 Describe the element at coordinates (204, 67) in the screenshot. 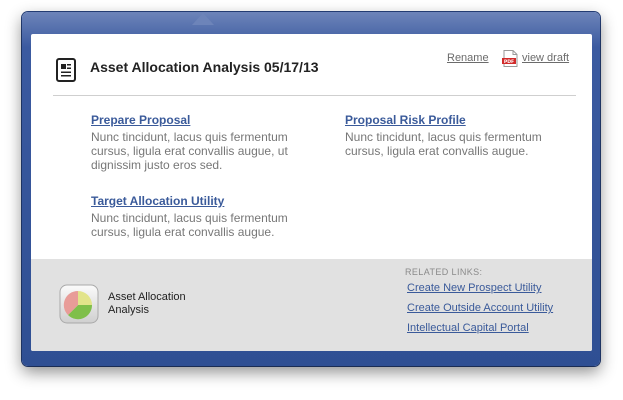

I see `page-title: Asset Allocation Analysis 05/17/13` at that location.